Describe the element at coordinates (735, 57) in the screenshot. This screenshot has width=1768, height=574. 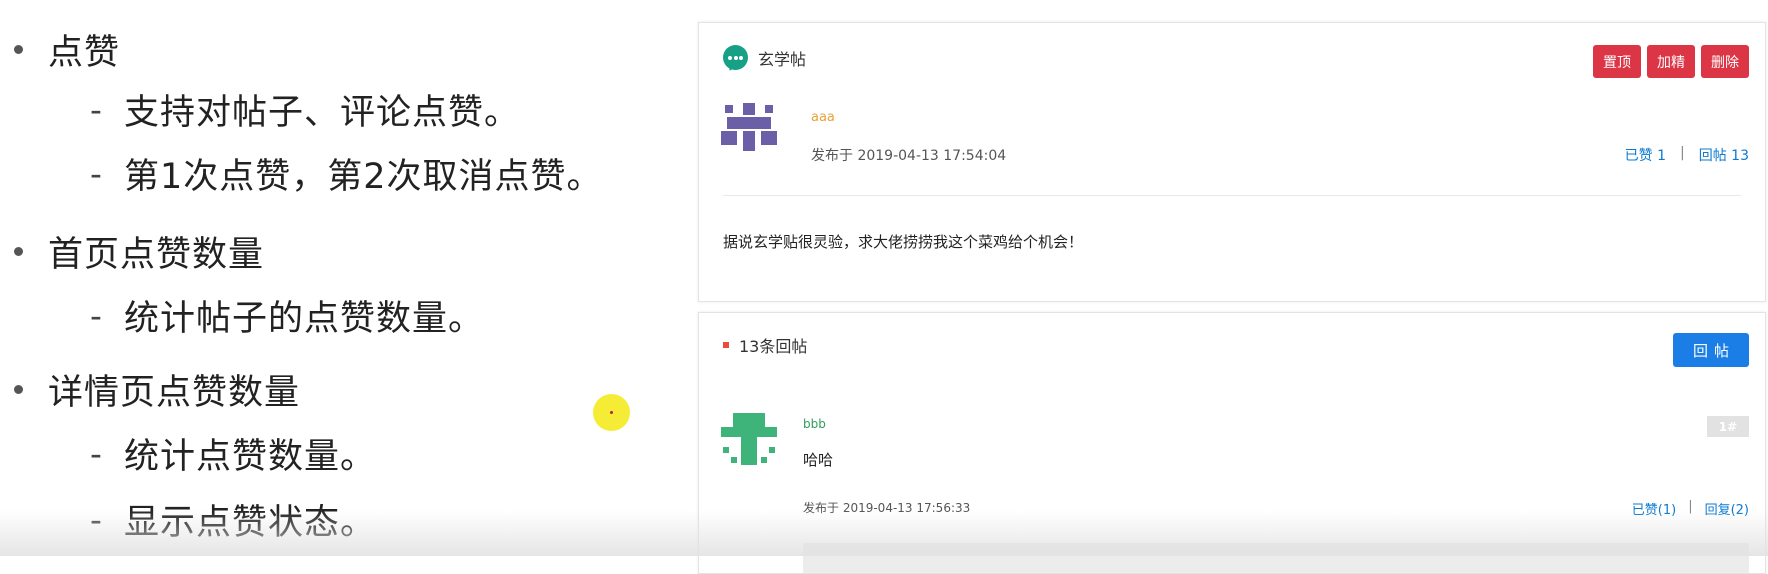
I see `chat-bubble-icon` at that location.